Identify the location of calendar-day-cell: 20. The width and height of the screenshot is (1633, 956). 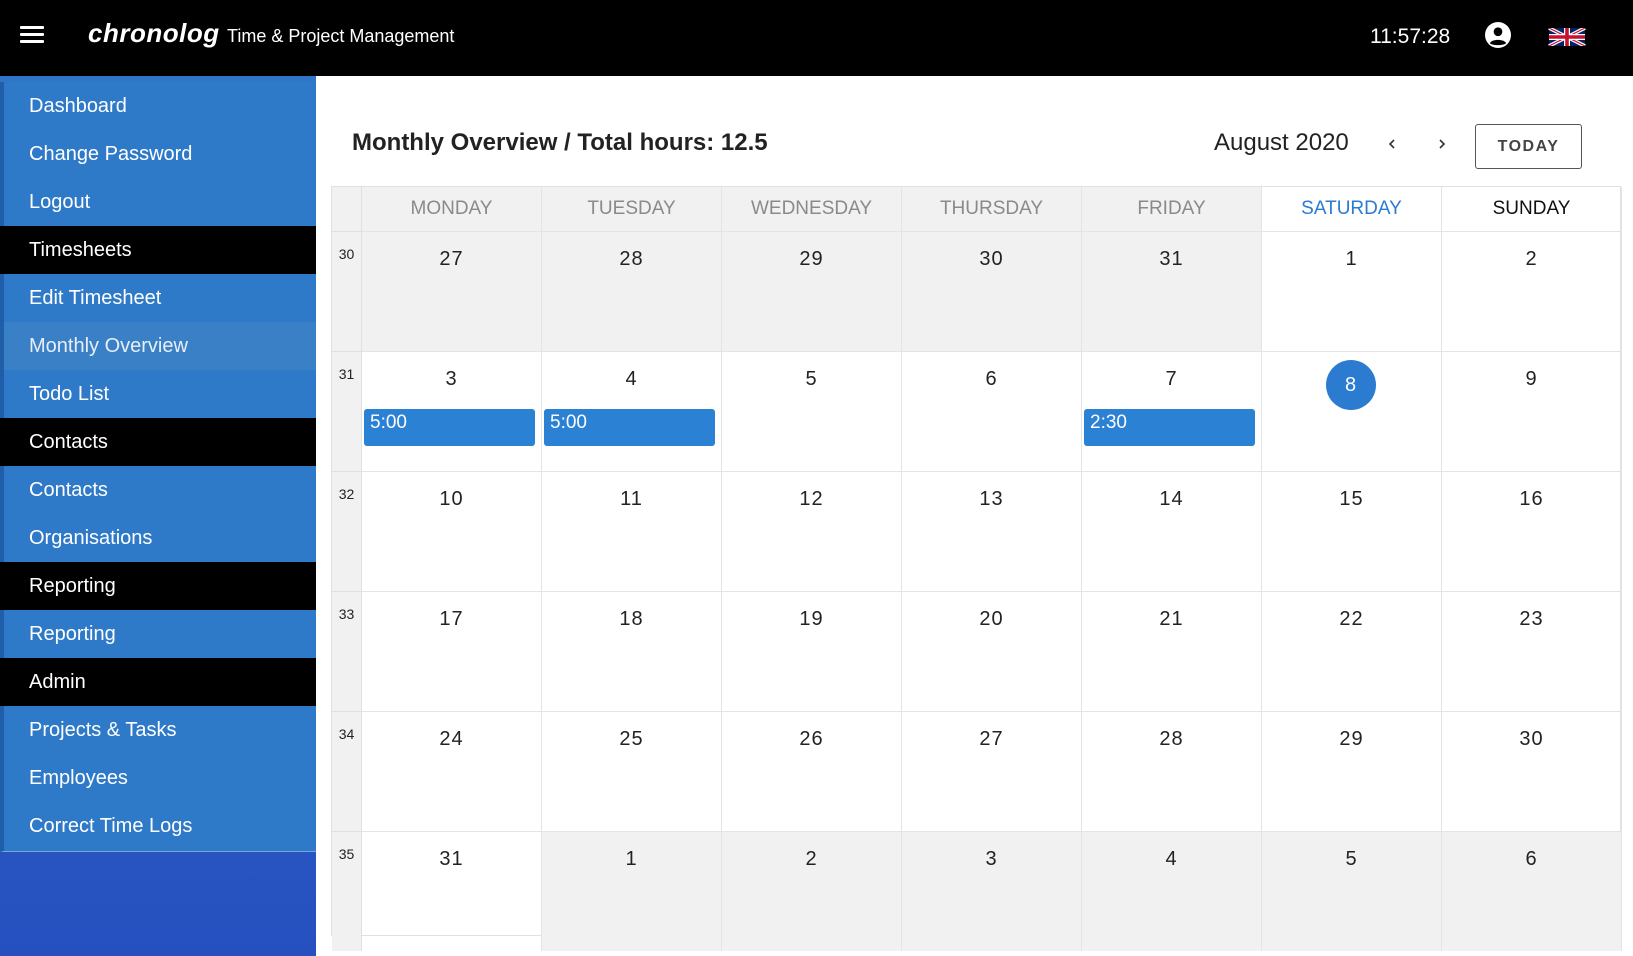
(992, 651).